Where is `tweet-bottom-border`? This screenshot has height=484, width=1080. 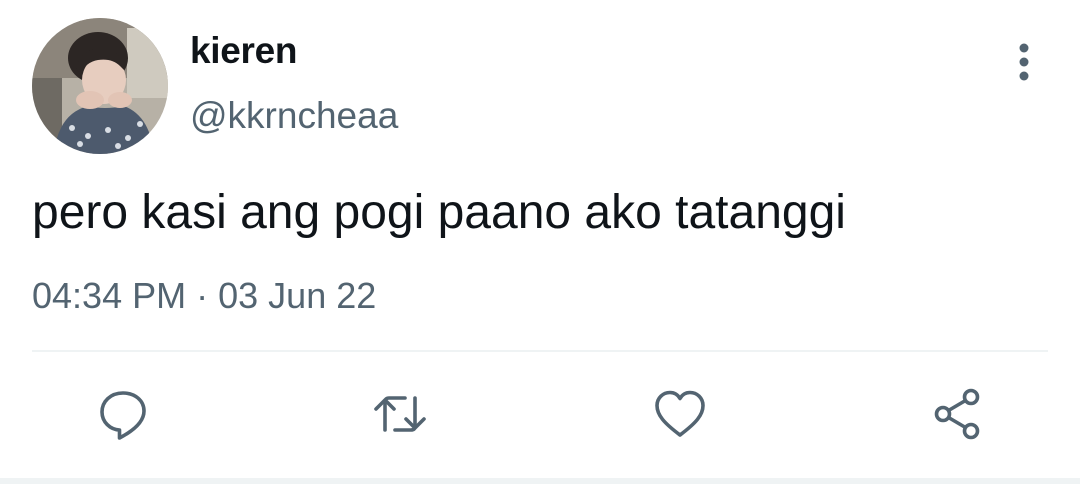
tweet-bottom-border is located at coordinates (540, 481).